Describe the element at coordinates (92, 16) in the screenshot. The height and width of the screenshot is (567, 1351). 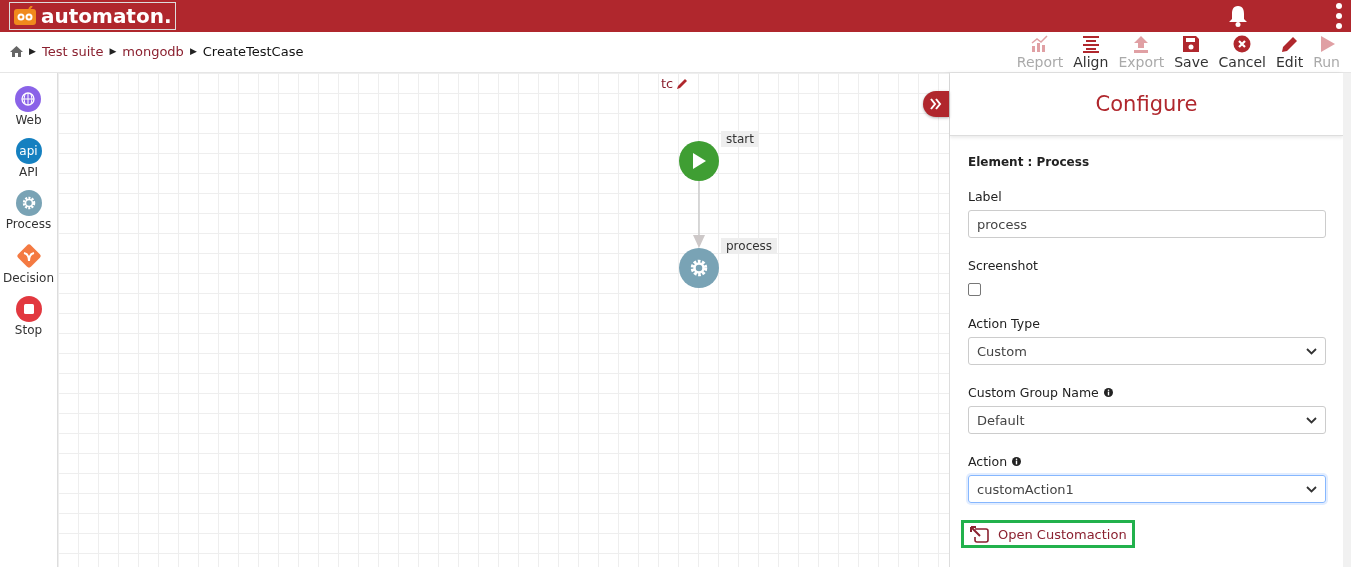
I see `app-logo: automaton.` at that location.